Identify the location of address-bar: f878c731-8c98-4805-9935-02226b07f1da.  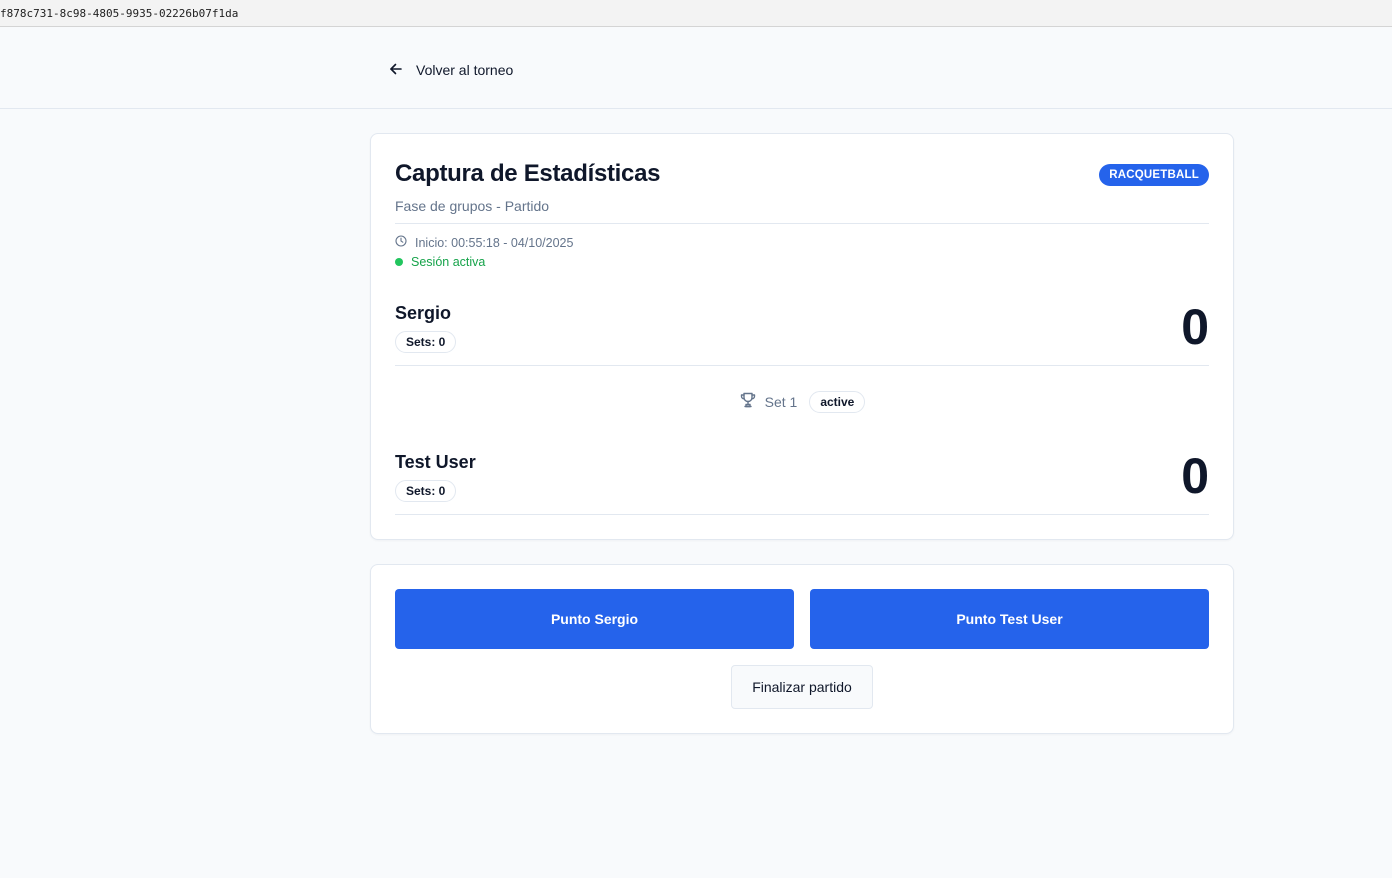
(696, 13).